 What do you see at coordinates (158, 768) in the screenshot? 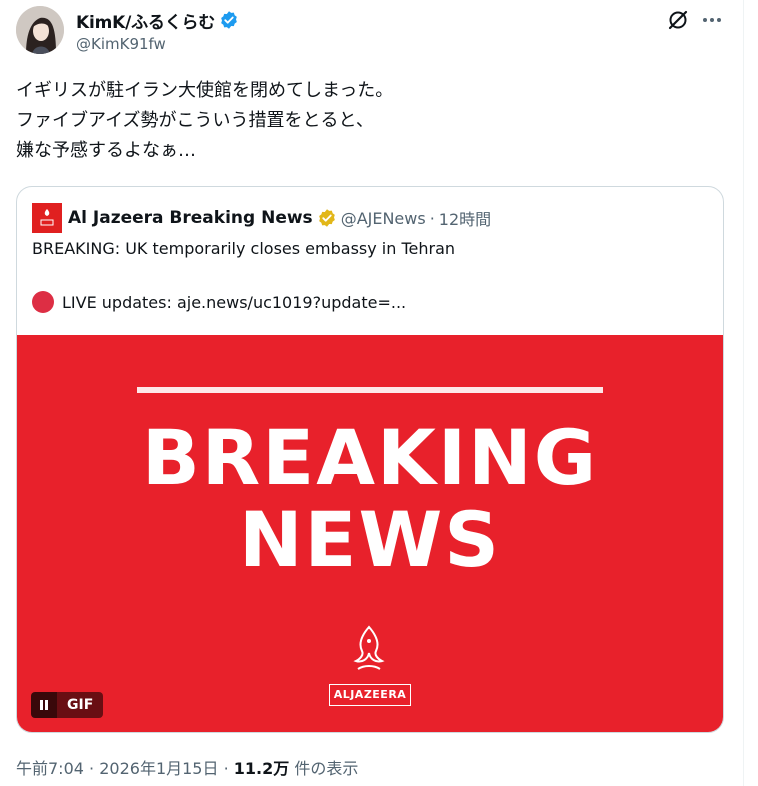
I see `post-date: 2026年1月15日` at bounding box center [158, 768].